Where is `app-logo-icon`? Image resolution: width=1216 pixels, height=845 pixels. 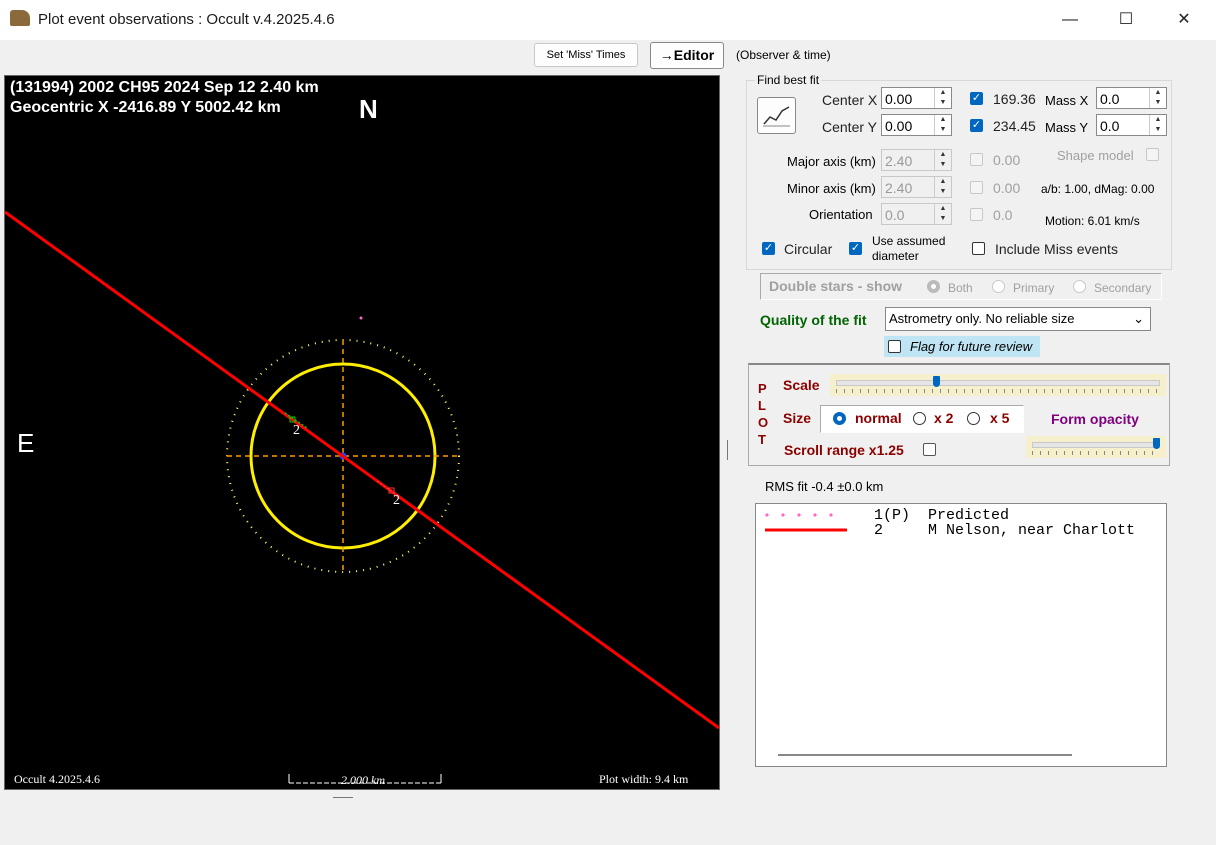
app-logo-icon is located at coordinates (20, 18).